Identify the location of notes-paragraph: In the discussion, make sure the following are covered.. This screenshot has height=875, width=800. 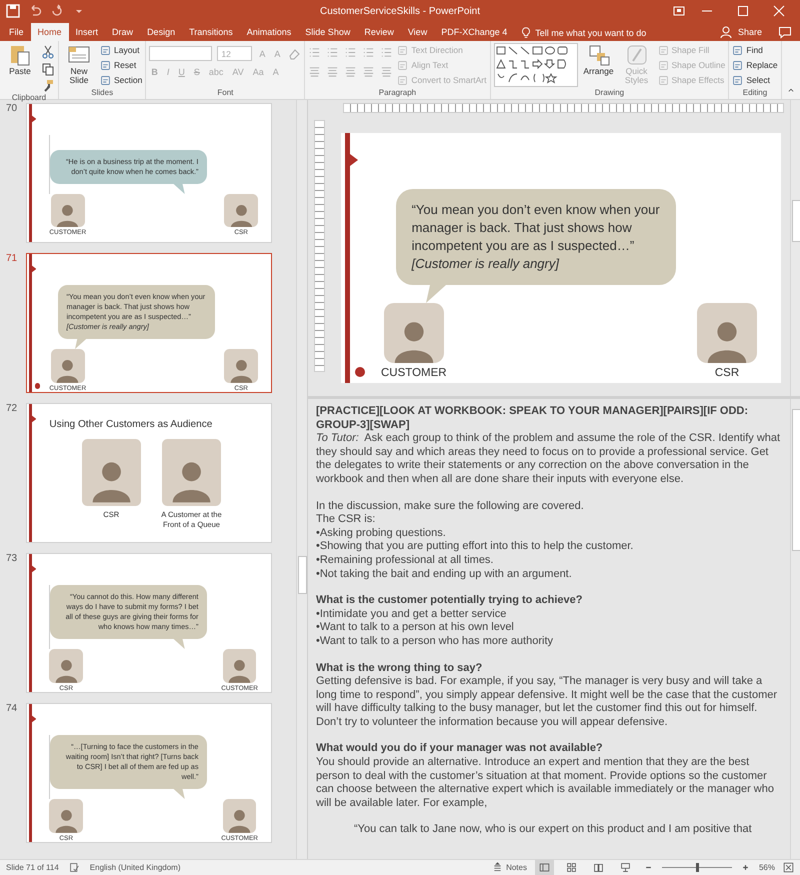
(450, 507).